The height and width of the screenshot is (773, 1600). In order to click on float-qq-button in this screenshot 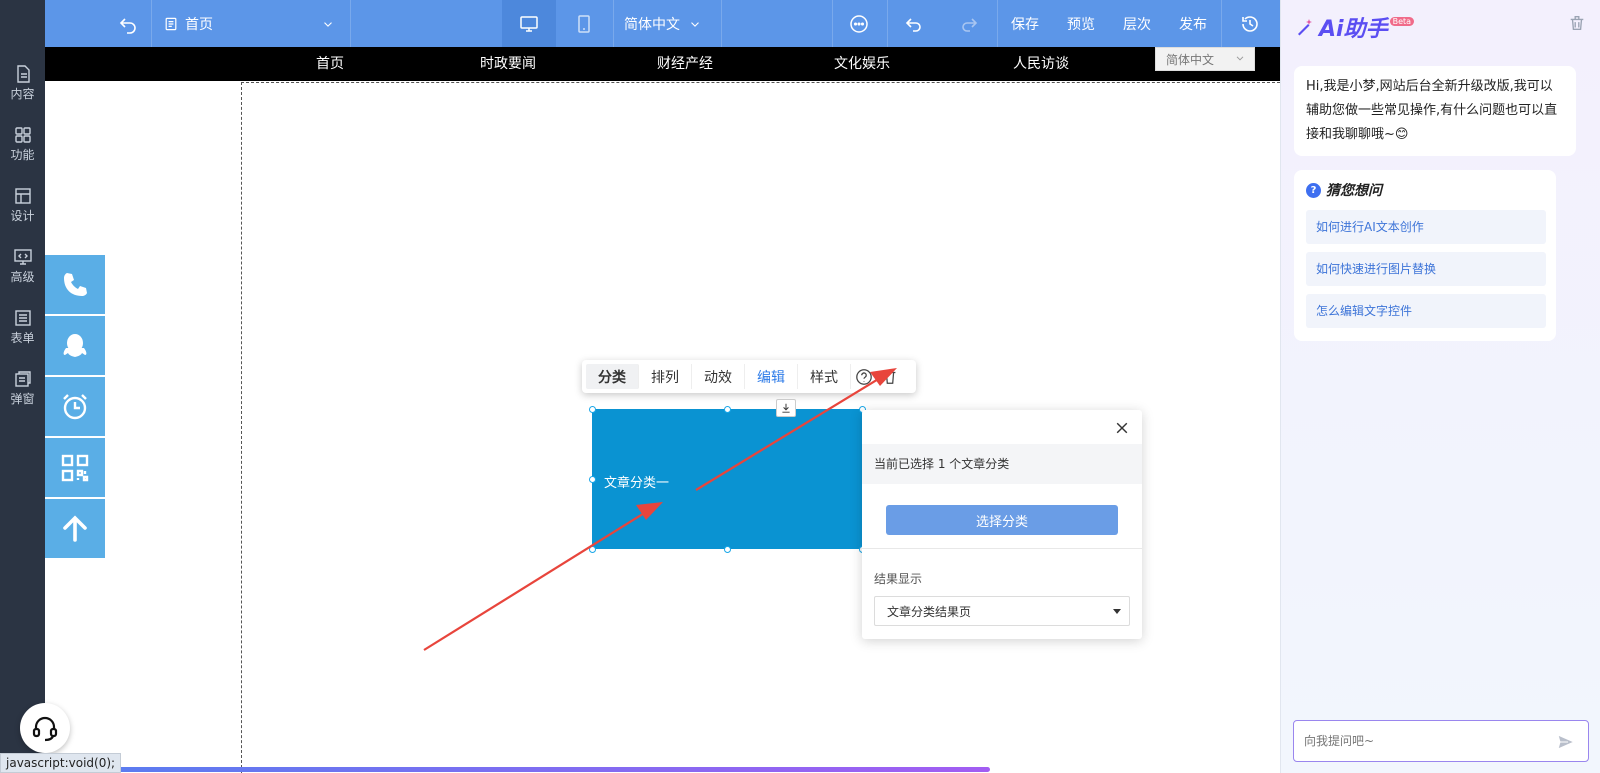, I will do `click(75, 345)`.